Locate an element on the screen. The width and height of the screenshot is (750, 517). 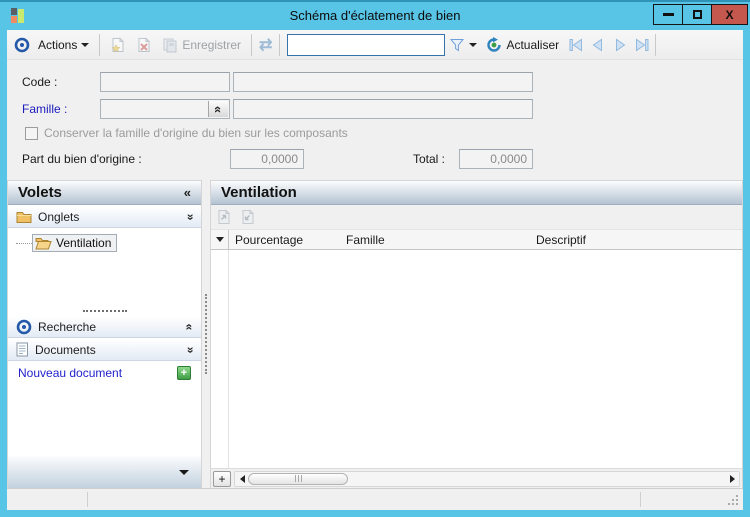
onglets-group-header: Onglets « is located at coordinates (104, 216).